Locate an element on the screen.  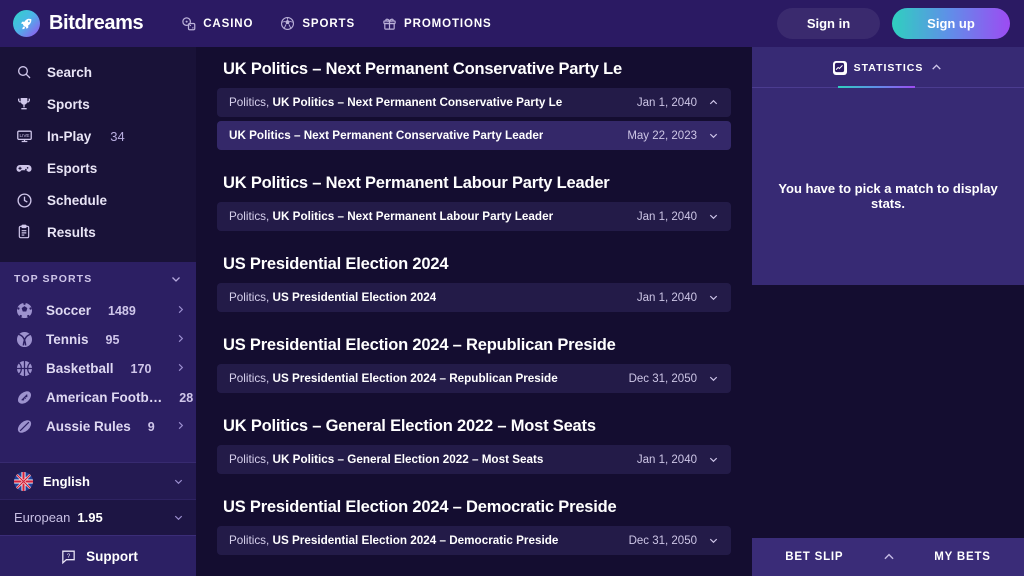
statistics-tab: STATISTICS is located at coordinates (888, 67).